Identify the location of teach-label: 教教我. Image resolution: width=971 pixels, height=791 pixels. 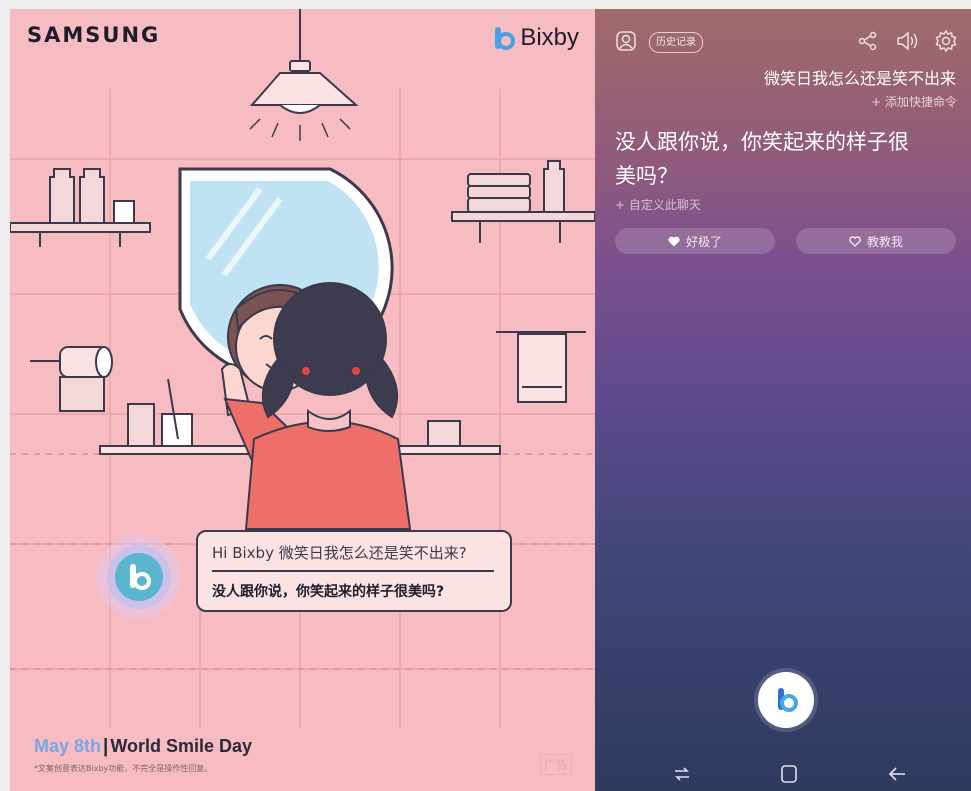
(884, 241).